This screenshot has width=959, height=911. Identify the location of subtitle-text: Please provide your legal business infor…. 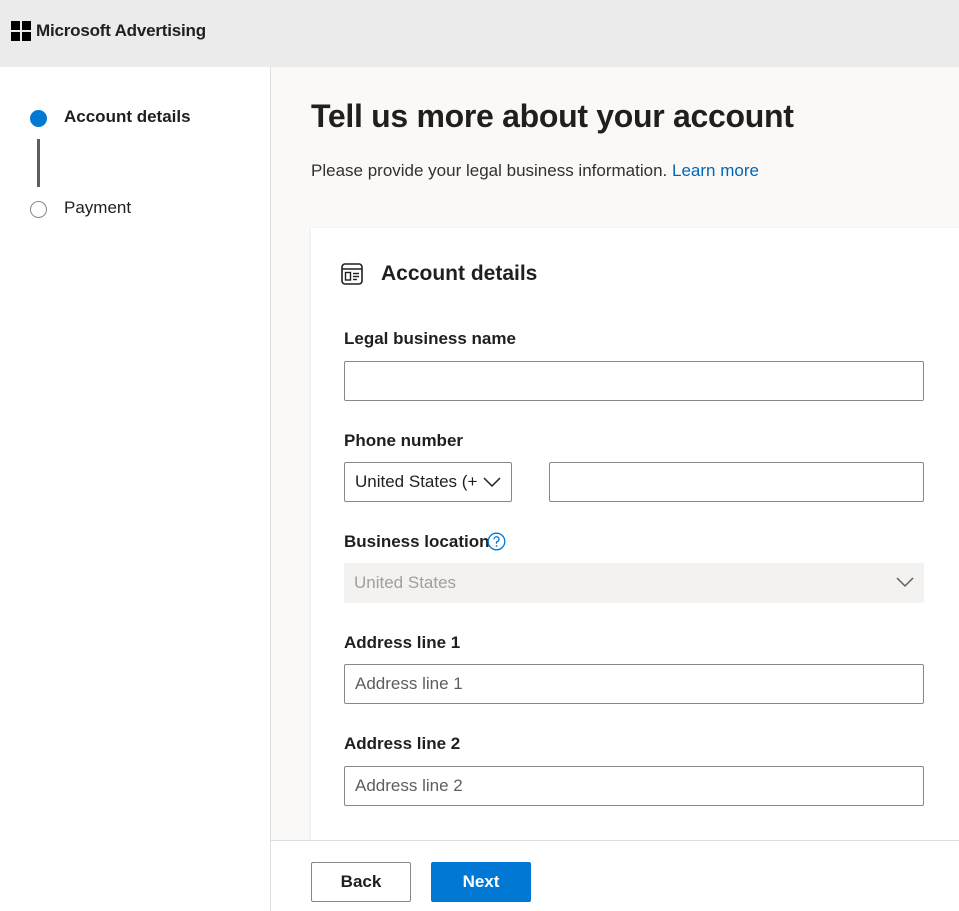
(489, 170).